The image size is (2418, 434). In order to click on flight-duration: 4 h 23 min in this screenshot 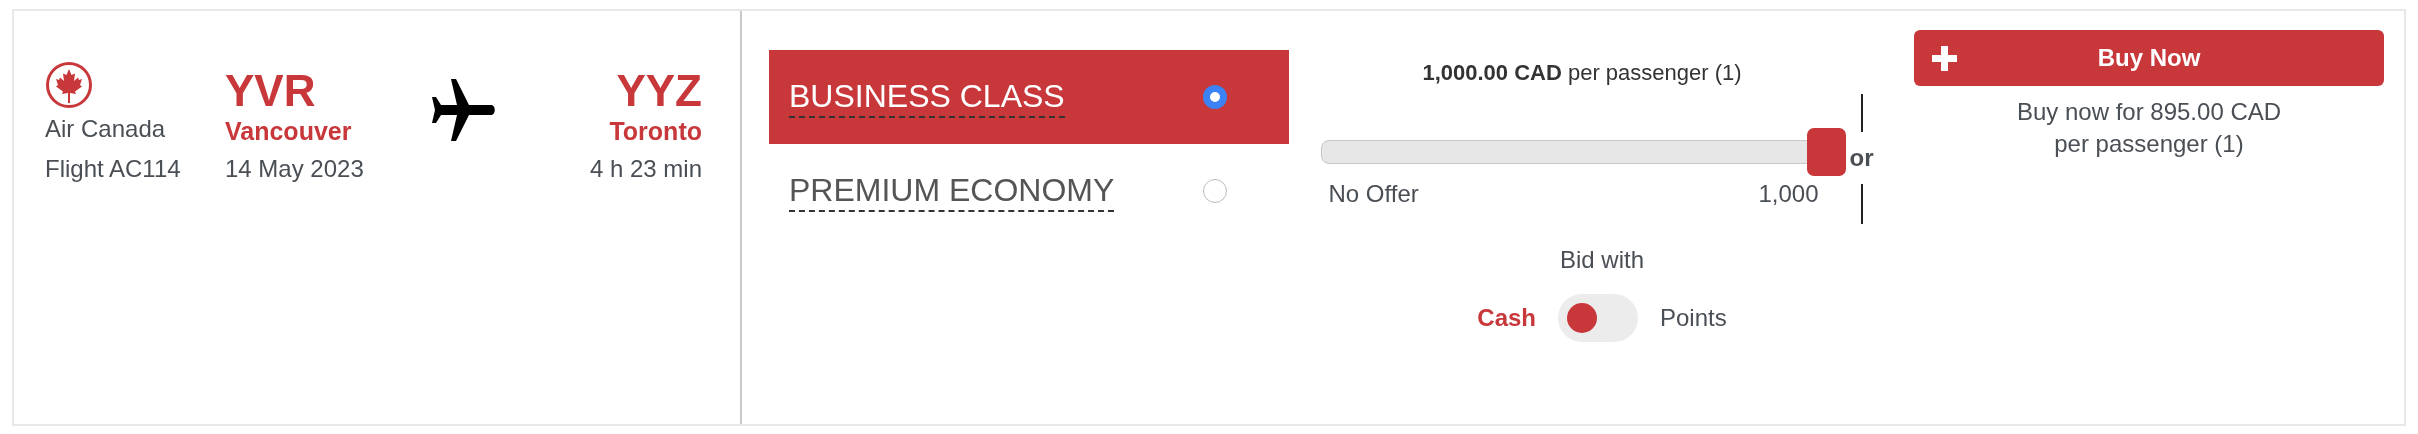, I will do `click(645, 169)`.